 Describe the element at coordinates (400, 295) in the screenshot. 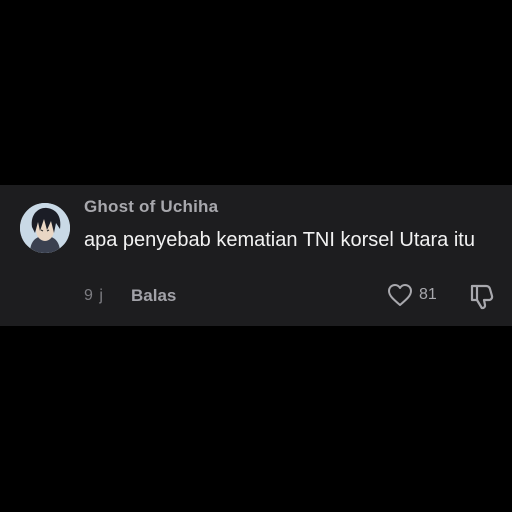

I see `heart-outline-icon` at that location.